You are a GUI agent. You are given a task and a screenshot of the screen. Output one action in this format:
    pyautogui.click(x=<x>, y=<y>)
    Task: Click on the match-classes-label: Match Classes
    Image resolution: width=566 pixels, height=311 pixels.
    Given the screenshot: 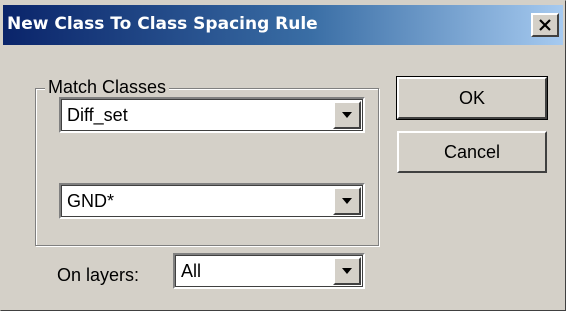 What is the action you would take?
    pyautogui.click(x=107, y=87)
    